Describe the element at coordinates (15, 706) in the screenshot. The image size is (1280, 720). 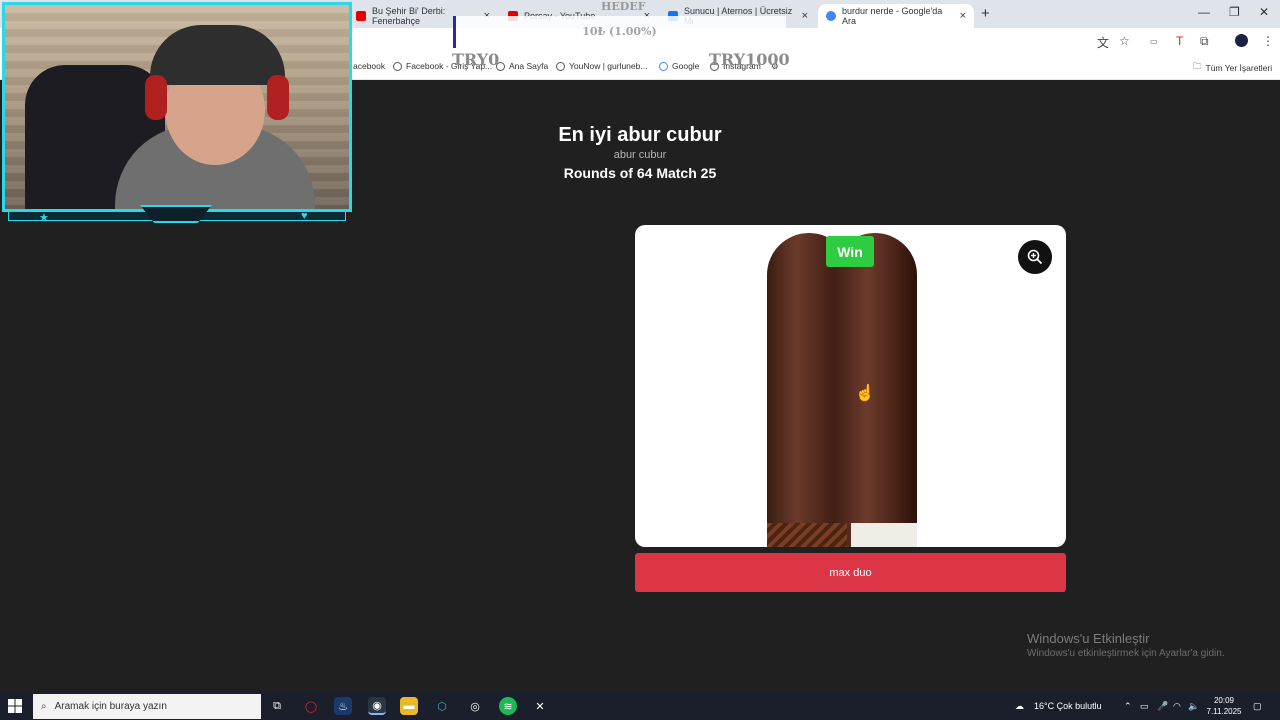
I see `windows-start-icon` at that location.